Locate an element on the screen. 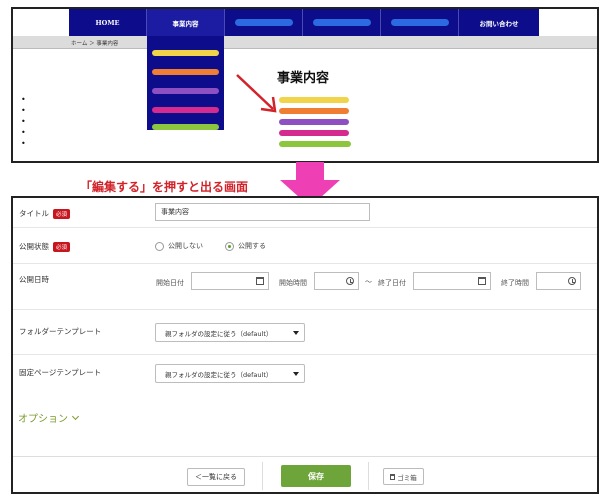 The image size is (609, 500). folder-template-select: 親フォルダの設定に従う（default） is located at coordinates (230, 332).